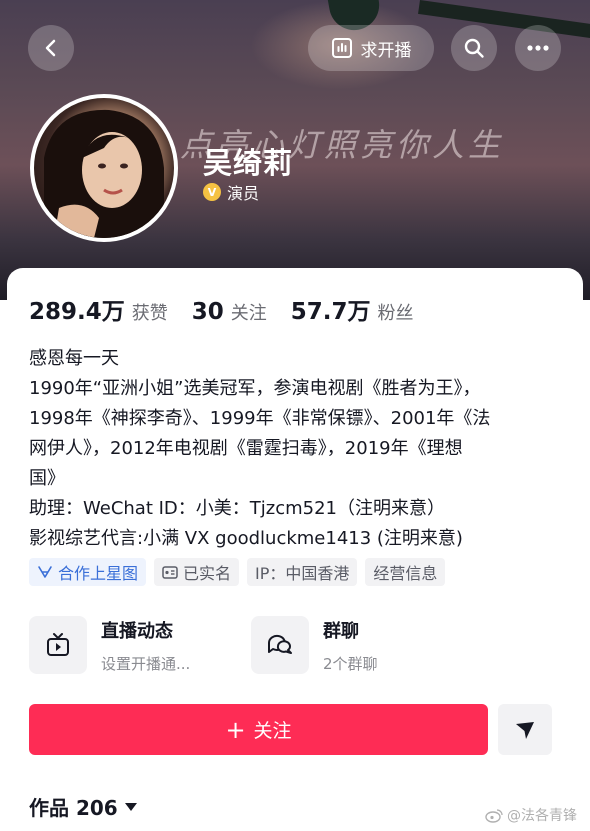 Image resolution: width=590 pixels, height=831 pixels. I want to click on star-map-tag: 合作上星图, so click(88, 572).